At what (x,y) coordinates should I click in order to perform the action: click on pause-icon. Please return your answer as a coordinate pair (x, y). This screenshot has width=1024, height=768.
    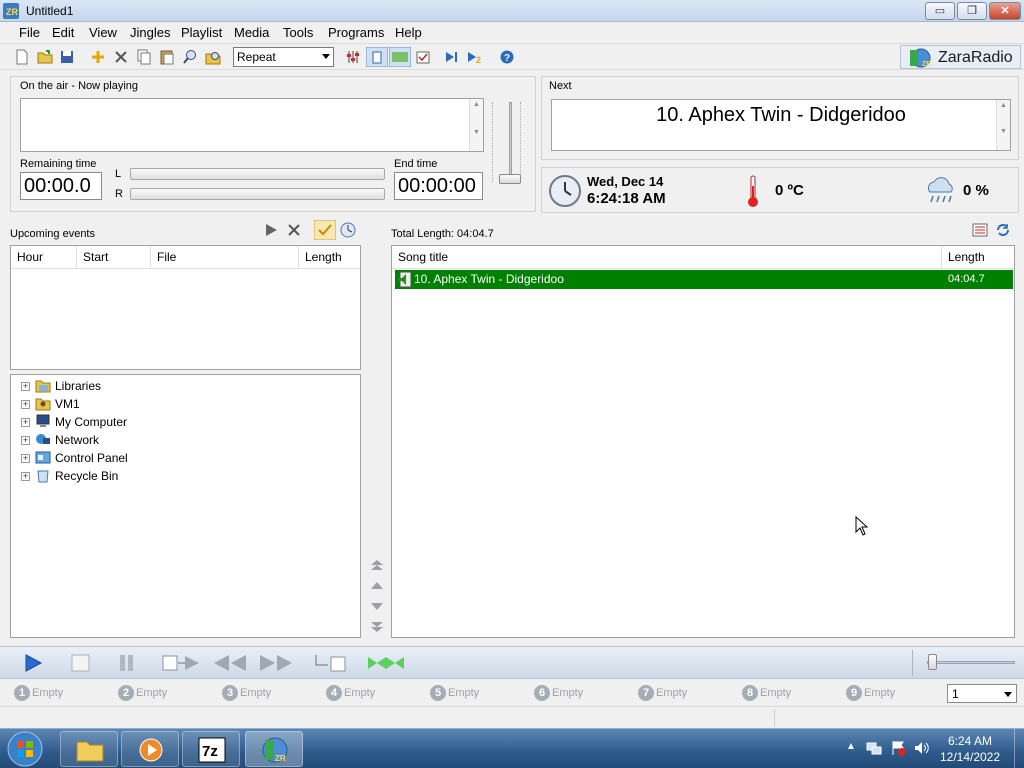
    Looking at the image, I should click on (127, 663).